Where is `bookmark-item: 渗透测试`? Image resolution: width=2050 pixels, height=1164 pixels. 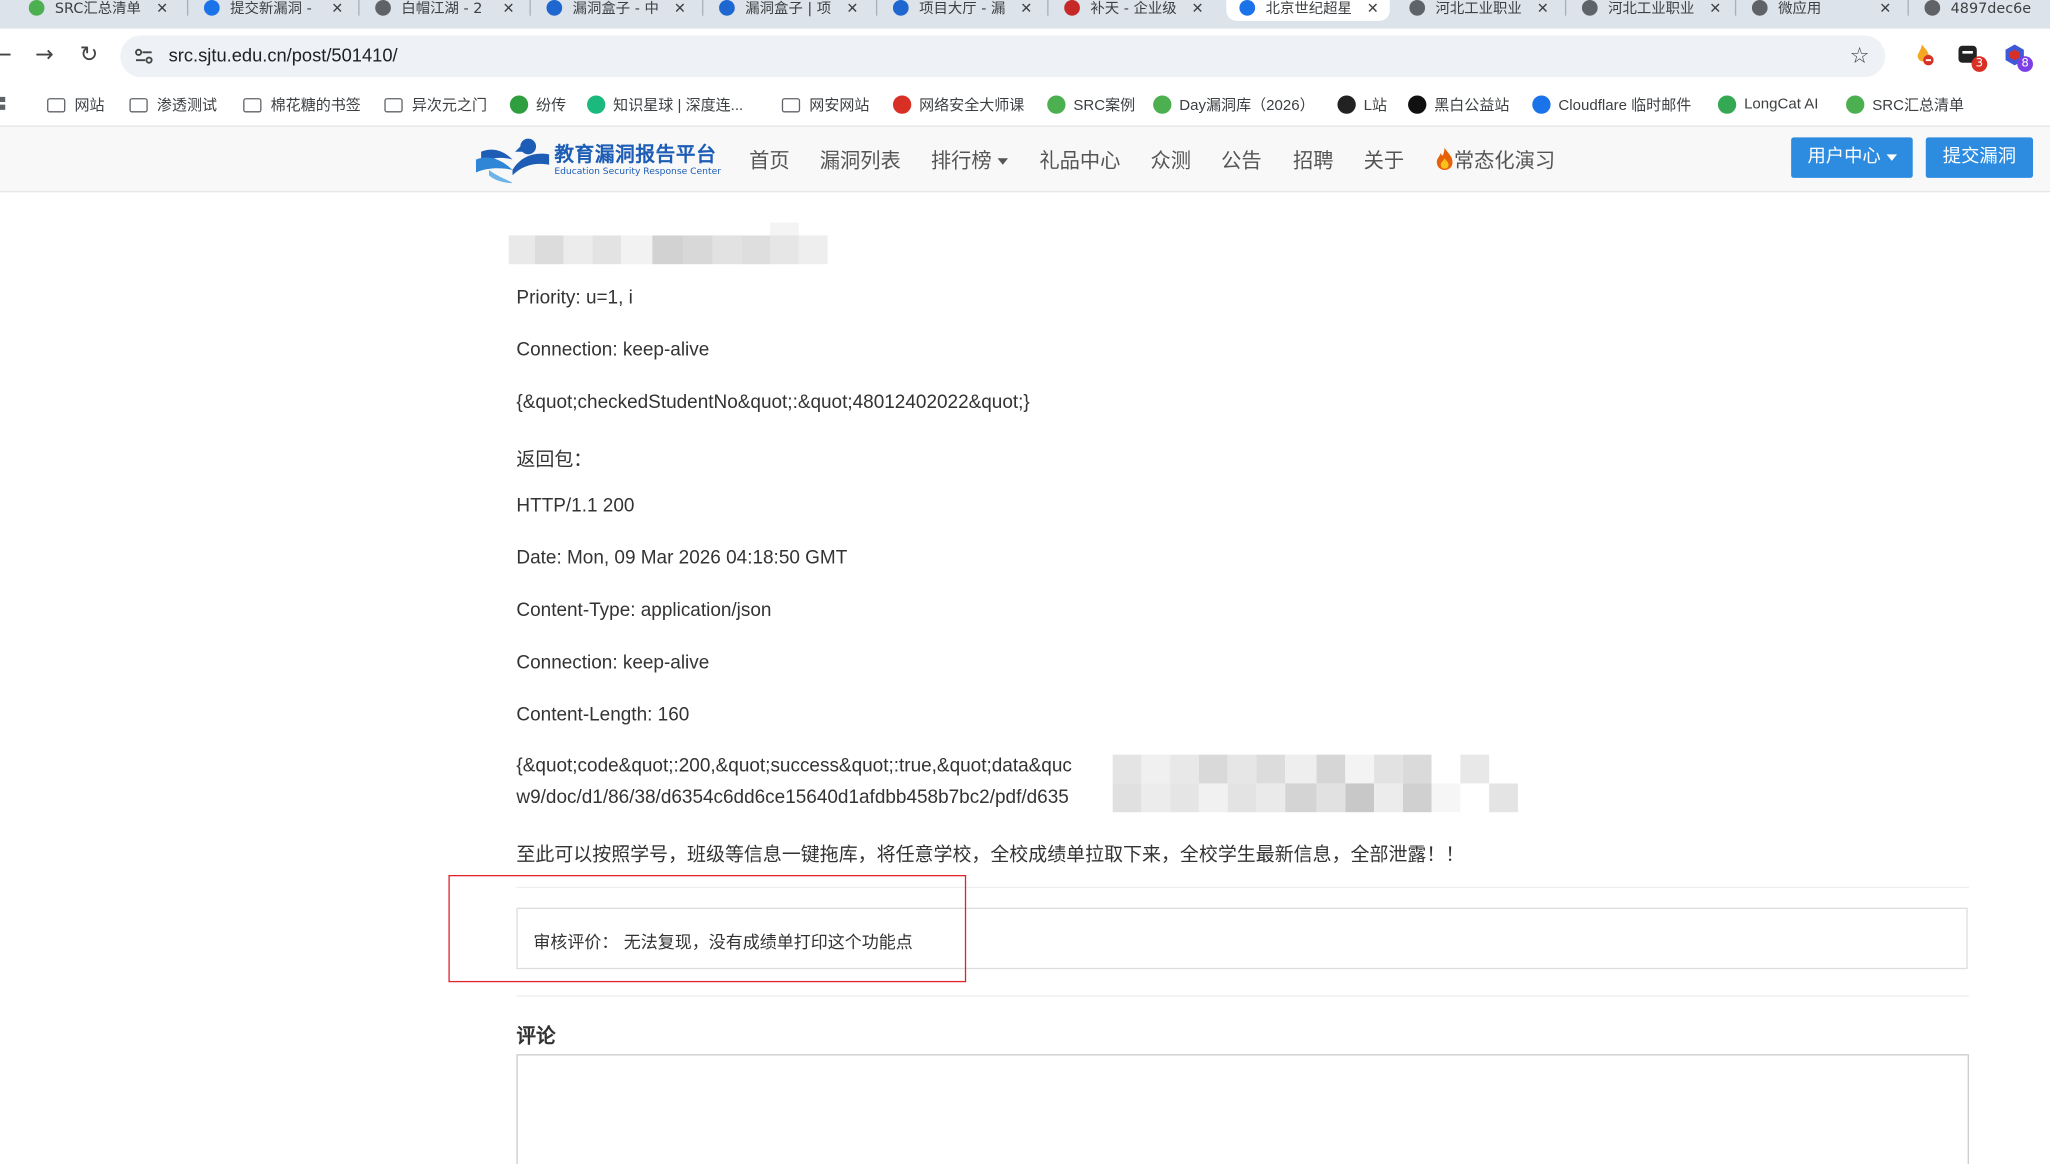 bookmark-item: 渗透测试 is located at coordinates (173, 105).